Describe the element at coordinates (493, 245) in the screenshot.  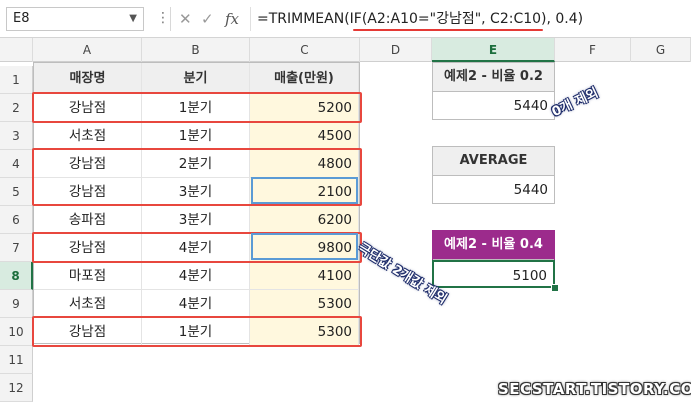
I see `example-ratio-0.4-header: 예제2 - 비율 0.4` at that location.